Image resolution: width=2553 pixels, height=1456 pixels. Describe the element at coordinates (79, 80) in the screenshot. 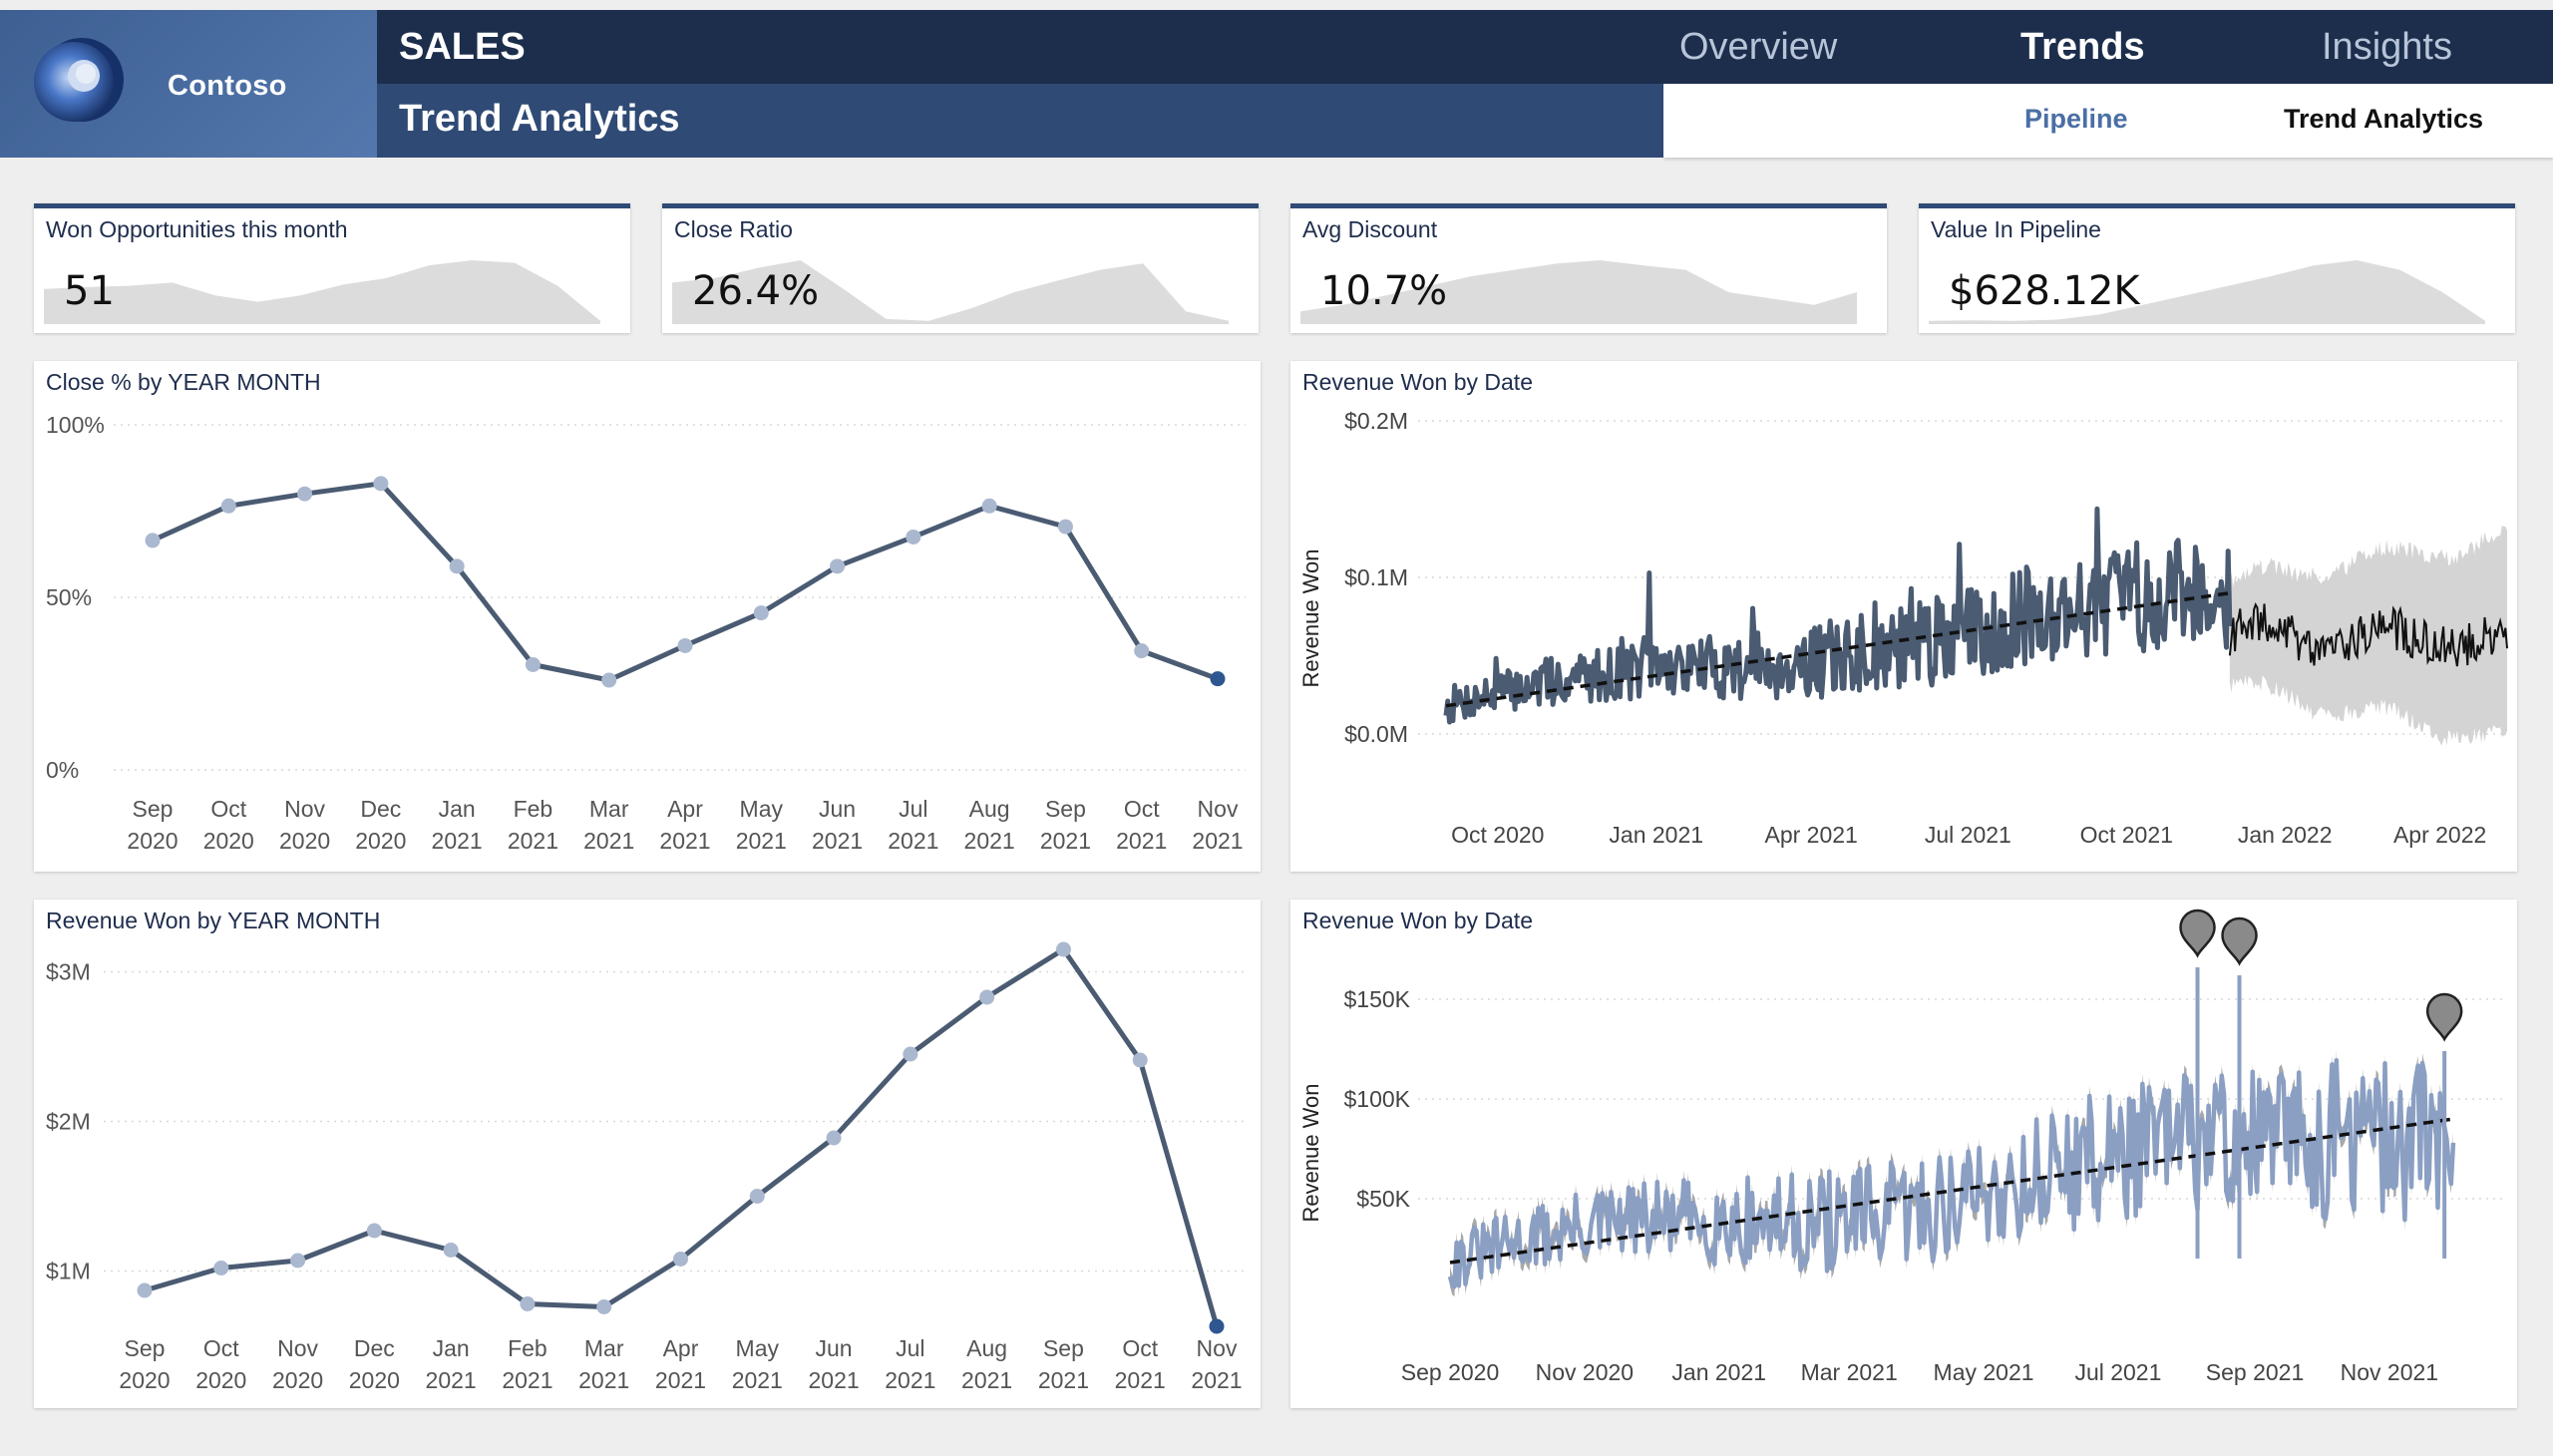

I see `contoso-logo-icon` at that location.